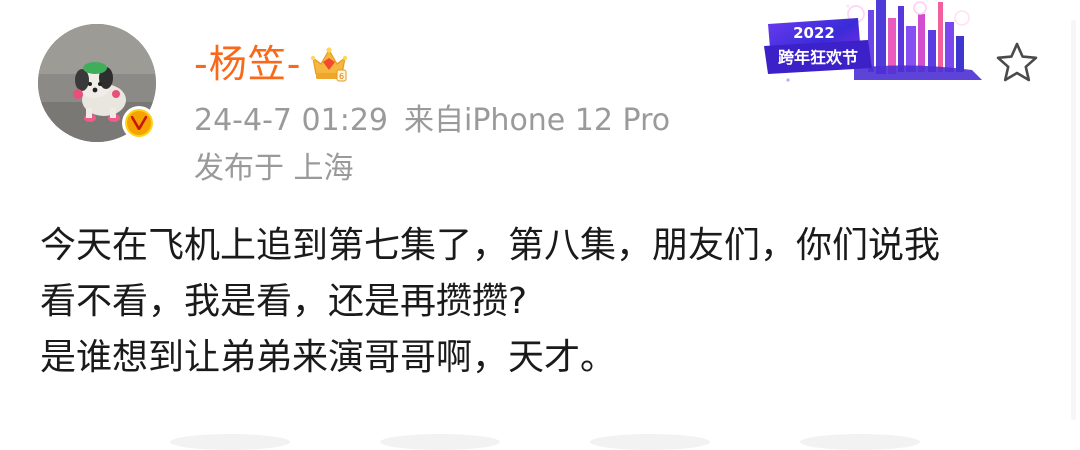 The height and width of the screenshot is (450, 1080). I want to click on author-name: -杨笠-, so click(247, 64).